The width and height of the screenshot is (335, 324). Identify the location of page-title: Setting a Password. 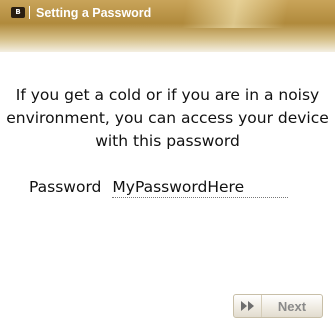
(94, 13).